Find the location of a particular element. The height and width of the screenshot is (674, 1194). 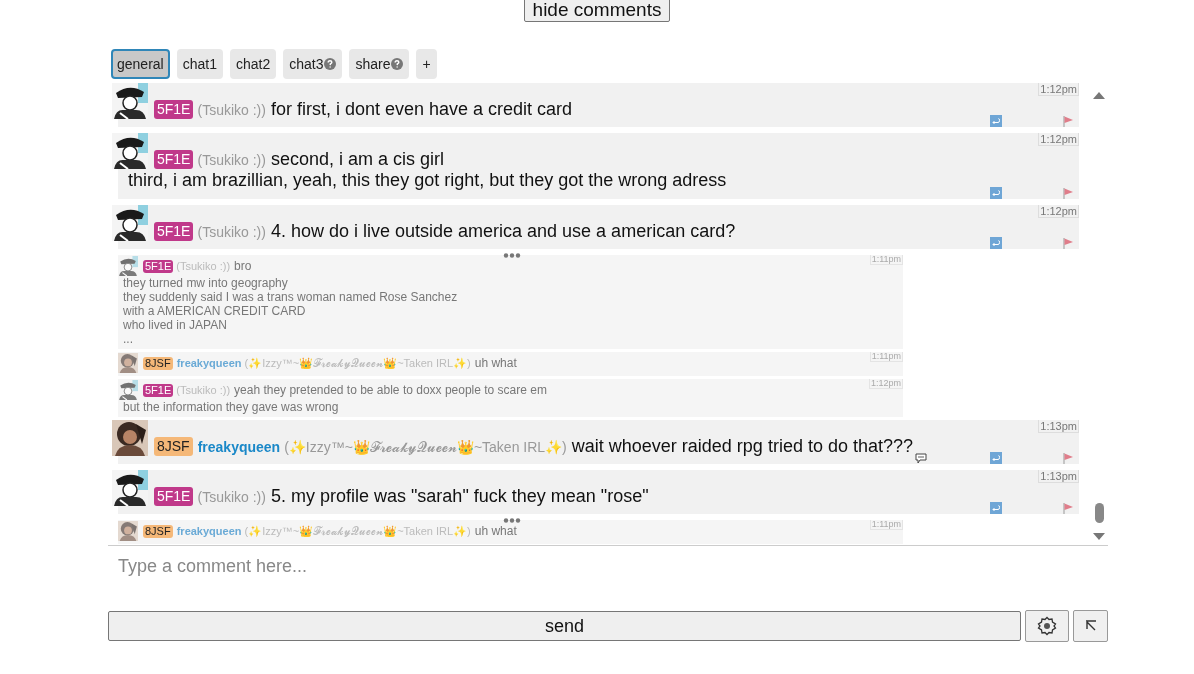

message-text: 4. how do i live outside america and use a american card? is located at coordinates (503, 231).